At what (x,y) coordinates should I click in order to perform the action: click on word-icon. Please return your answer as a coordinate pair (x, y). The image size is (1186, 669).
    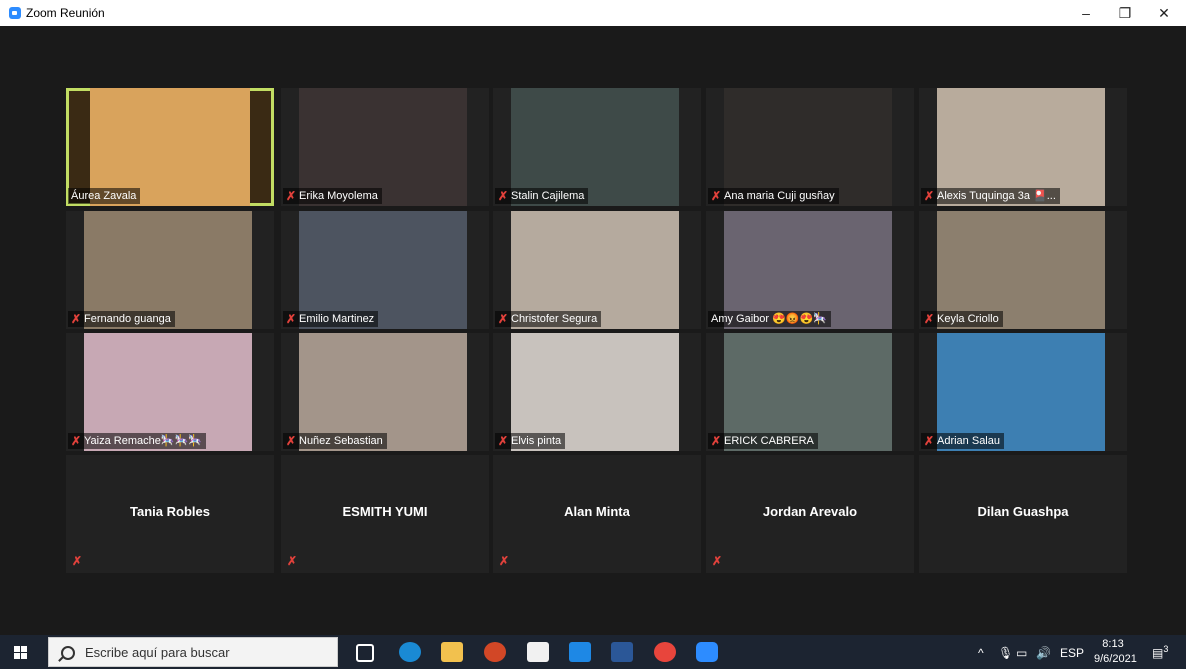
    Looking at the image, I should click on (622, 652).